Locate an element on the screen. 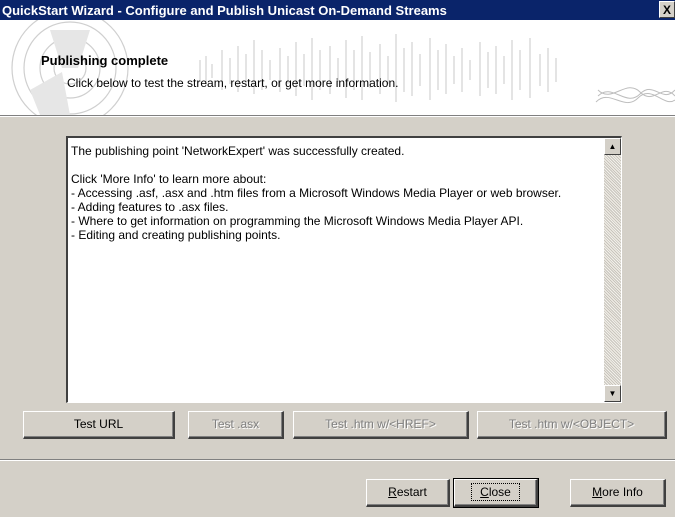 The height and width of the screenshot is (517, 675). test-url-button: Test URL is located at coordinates (99, 425).